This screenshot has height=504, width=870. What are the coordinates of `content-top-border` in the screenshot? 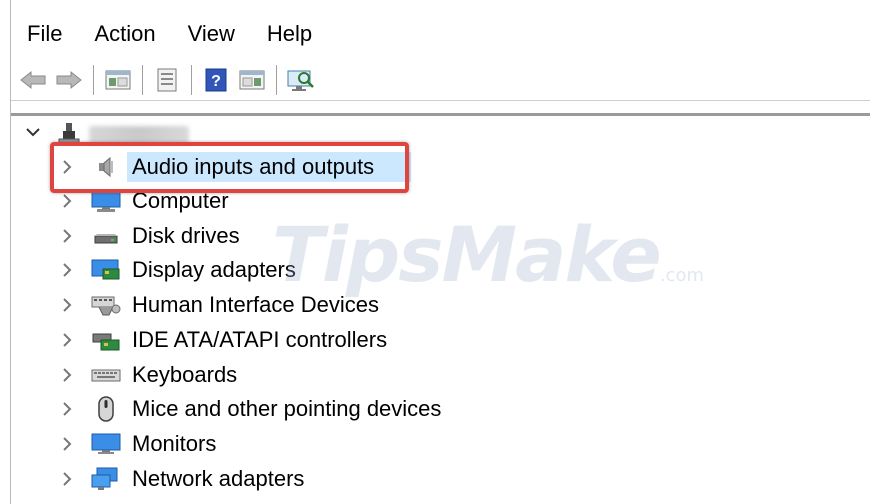 It's located at (440, 114).